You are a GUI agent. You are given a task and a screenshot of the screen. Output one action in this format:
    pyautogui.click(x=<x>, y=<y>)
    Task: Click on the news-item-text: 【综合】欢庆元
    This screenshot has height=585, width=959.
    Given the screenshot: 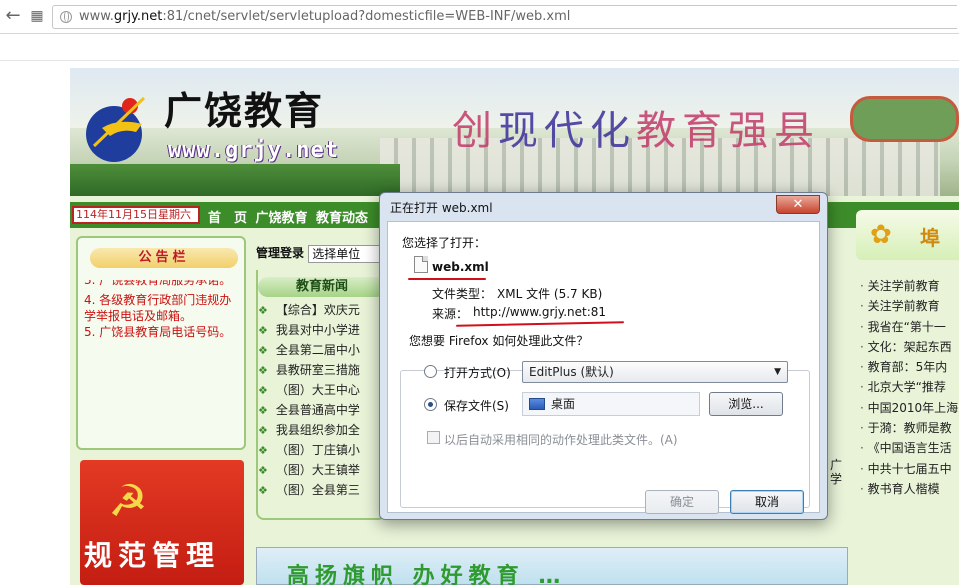 What is the action you would take?
    pyautogui.click(x=317, y=310)
    